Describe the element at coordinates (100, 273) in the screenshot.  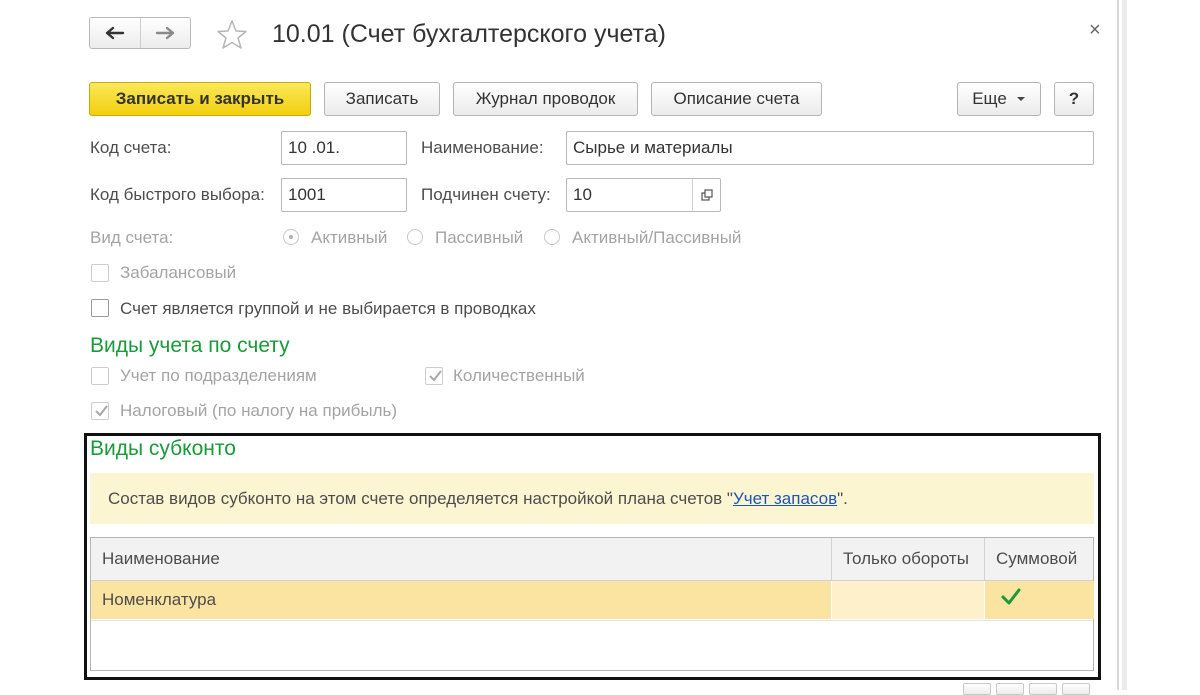
I see `offbalance-checkbox` at that location.